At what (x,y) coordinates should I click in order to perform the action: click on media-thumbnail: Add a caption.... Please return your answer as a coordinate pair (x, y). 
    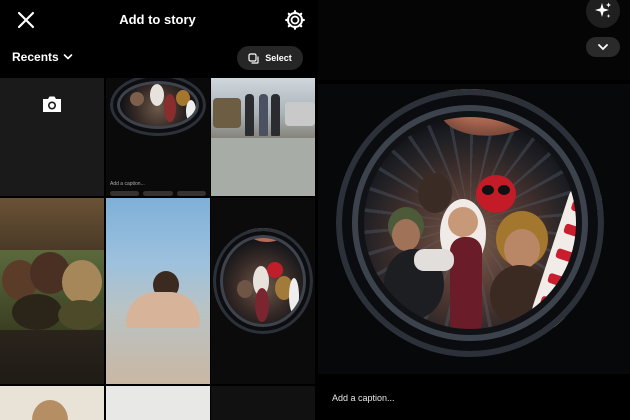
    Looking at the image, I should click on (158, 137).